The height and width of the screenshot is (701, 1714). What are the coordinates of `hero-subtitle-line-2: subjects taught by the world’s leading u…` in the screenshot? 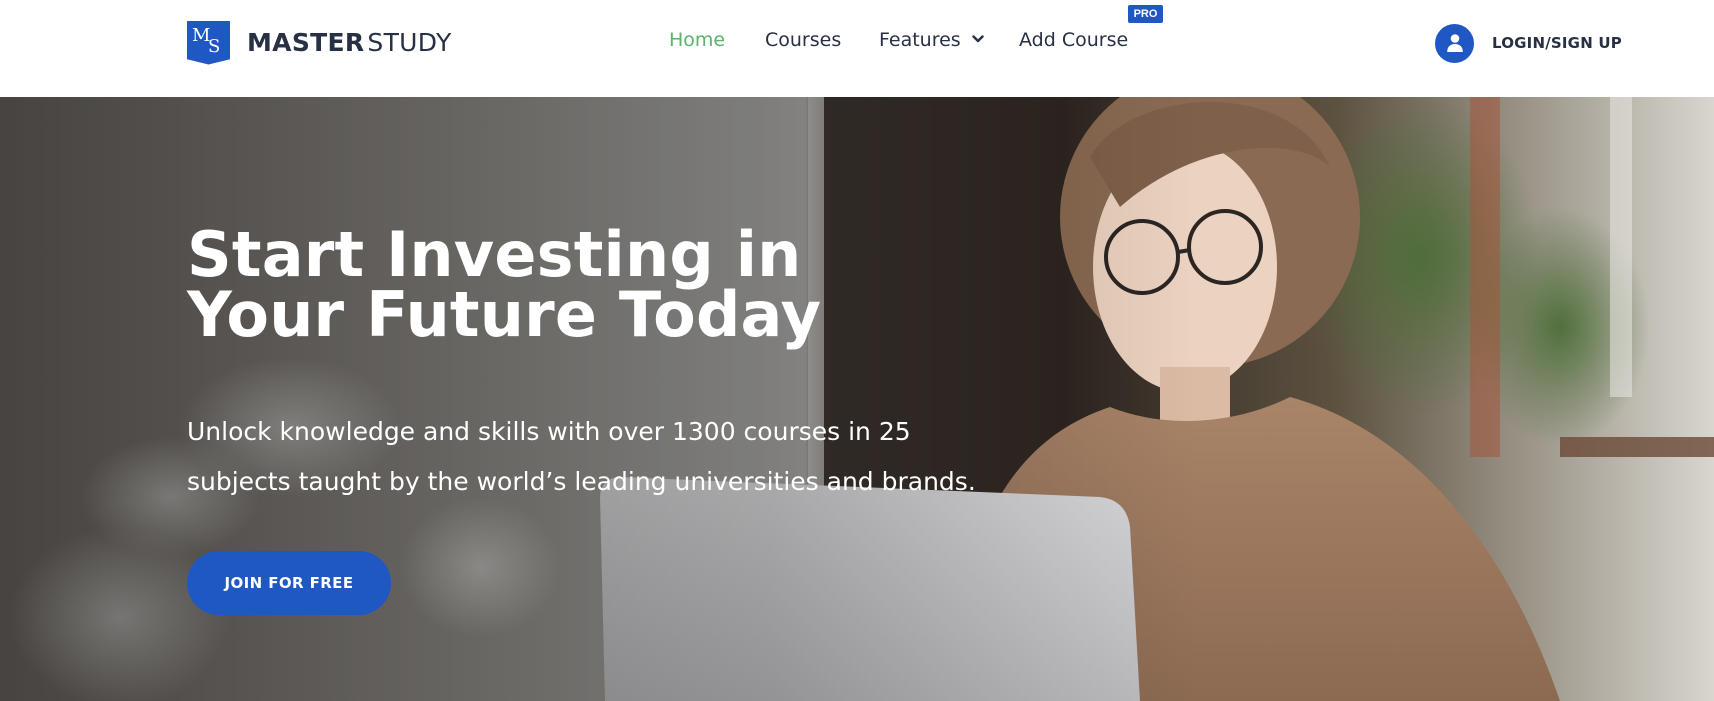 It's located at (581, 481).